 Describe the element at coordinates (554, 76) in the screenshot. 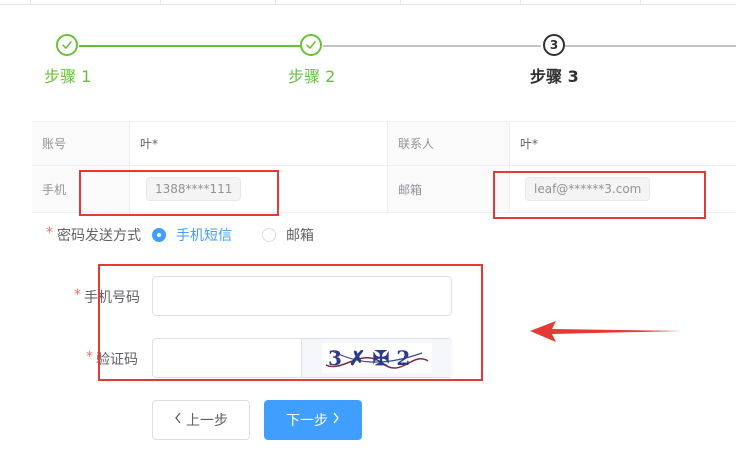

I see `step-3-title: 步骤 3` at that location.